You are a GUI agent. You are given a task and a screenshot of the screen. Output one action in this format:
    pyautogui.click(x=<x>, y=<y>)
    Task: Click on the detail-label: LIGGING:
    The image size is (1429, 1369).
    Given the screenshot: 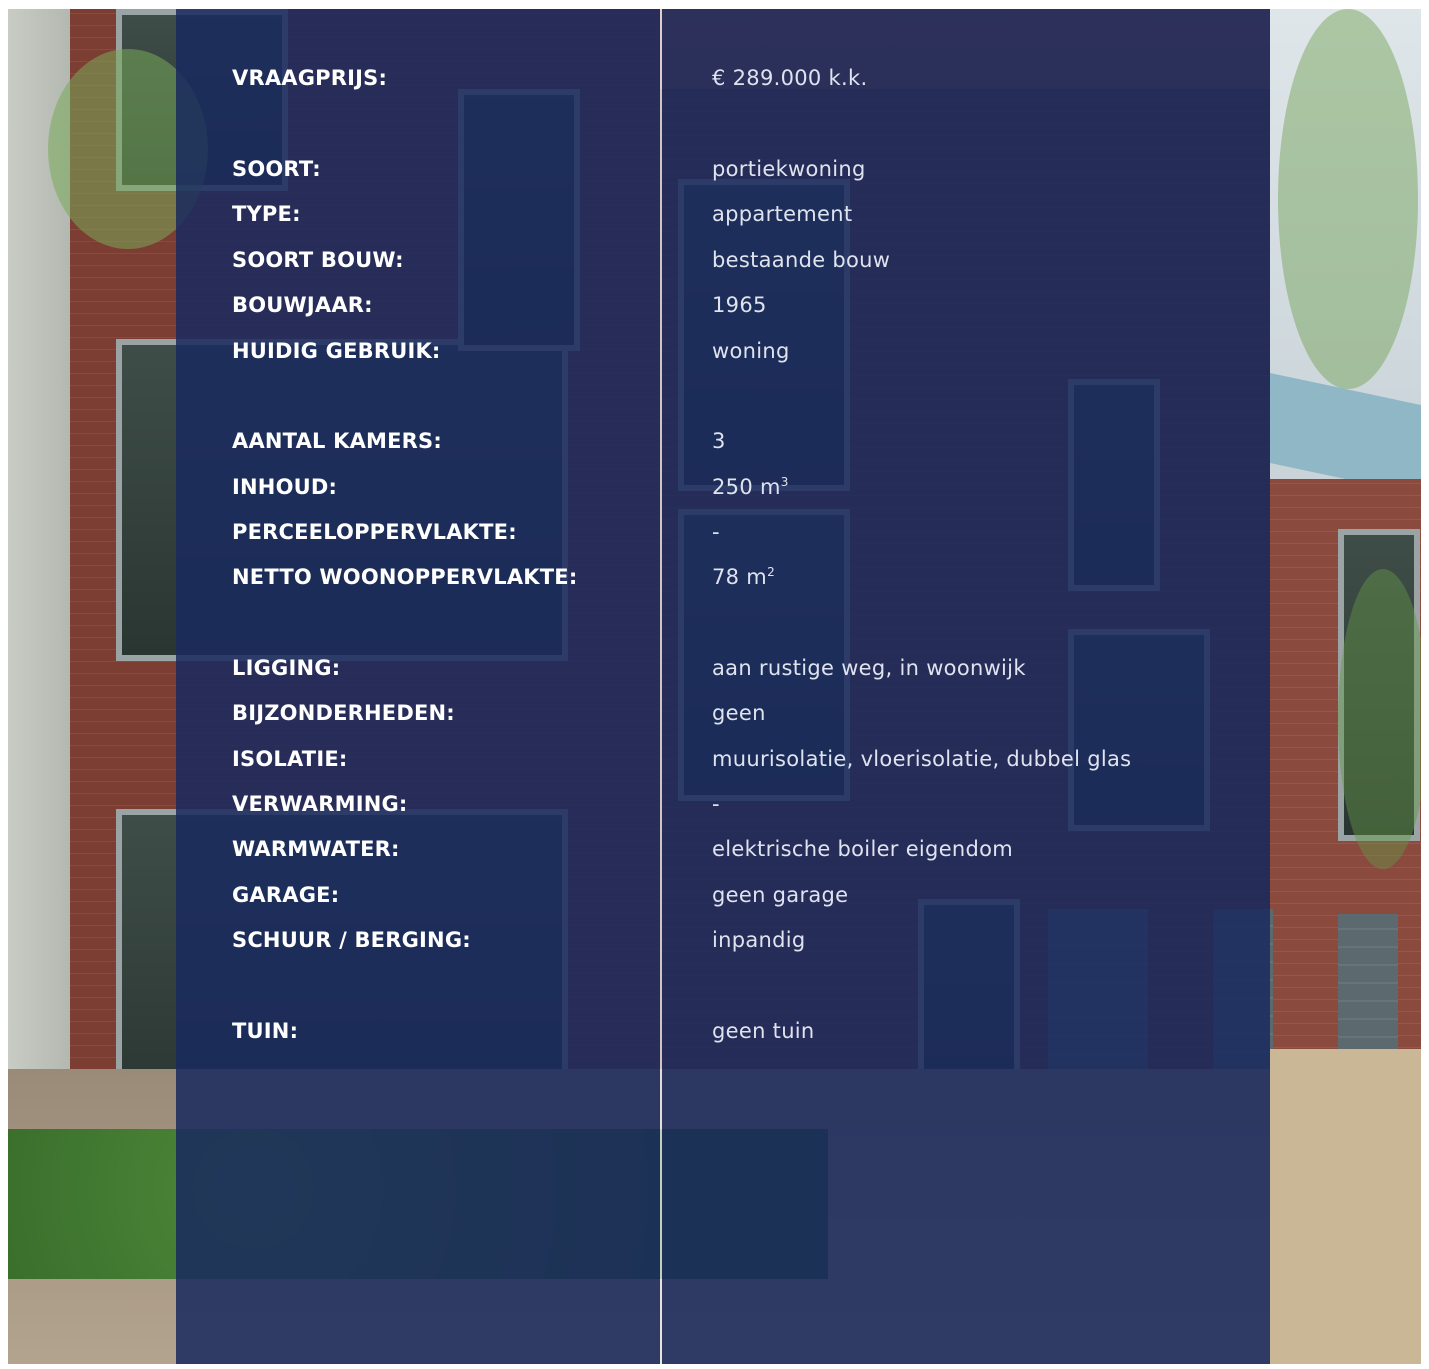 What is the action you would take?
    pyautogui.click(x=286, y=668)
    